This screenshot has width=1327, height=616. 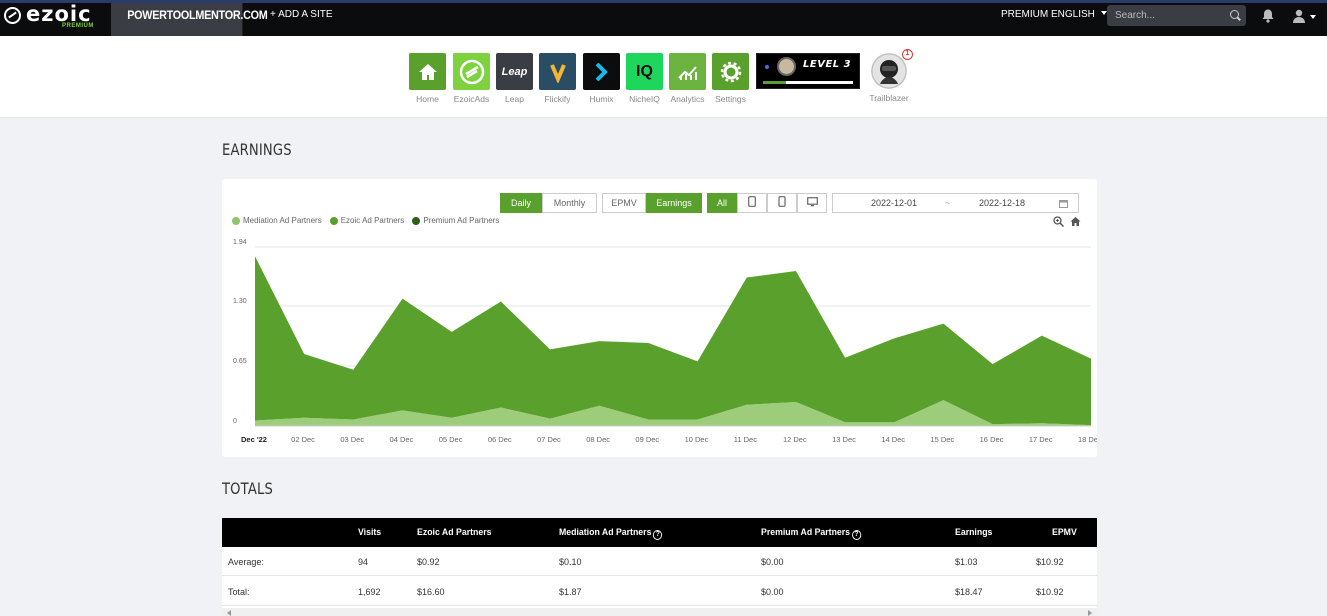 What do you see at coordinates (54, 18) in the screenshot?
I see `ezoic-logo: ezoic PREMIUM` at bounding box center [54, 18].